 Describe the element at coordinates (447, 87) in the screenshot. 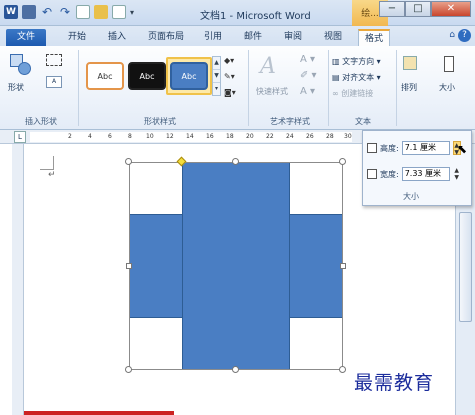

I see `size-button-label: 大小` at that location.